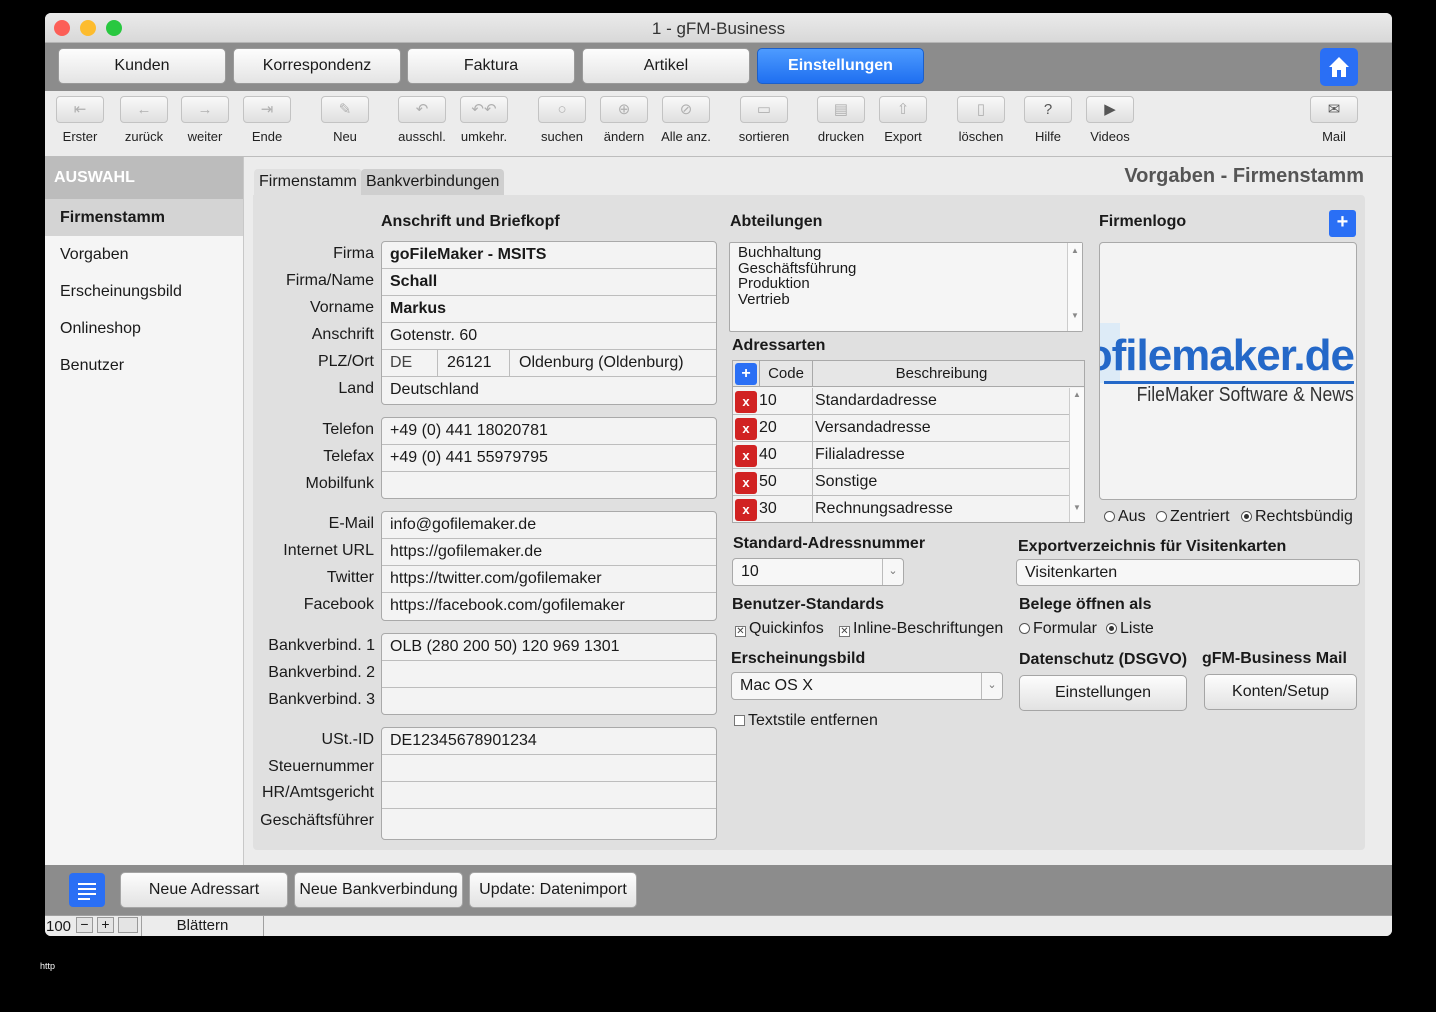  Describe the element at coordinates (128, 925) in the screenshot. I see `toggle-toolbar-icon` at that location.